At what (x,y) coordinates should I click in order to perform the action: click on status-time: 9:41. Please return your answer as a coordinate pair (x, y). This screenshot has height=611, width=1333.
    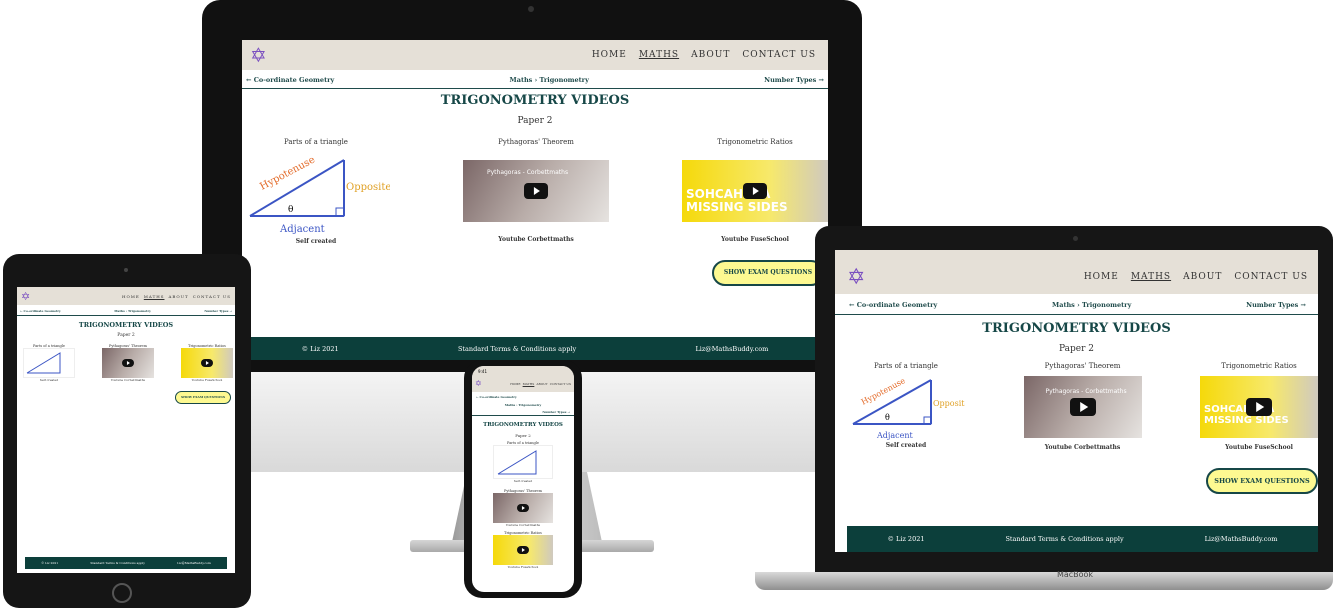
    Looking at the image, I should click on (482, 371).